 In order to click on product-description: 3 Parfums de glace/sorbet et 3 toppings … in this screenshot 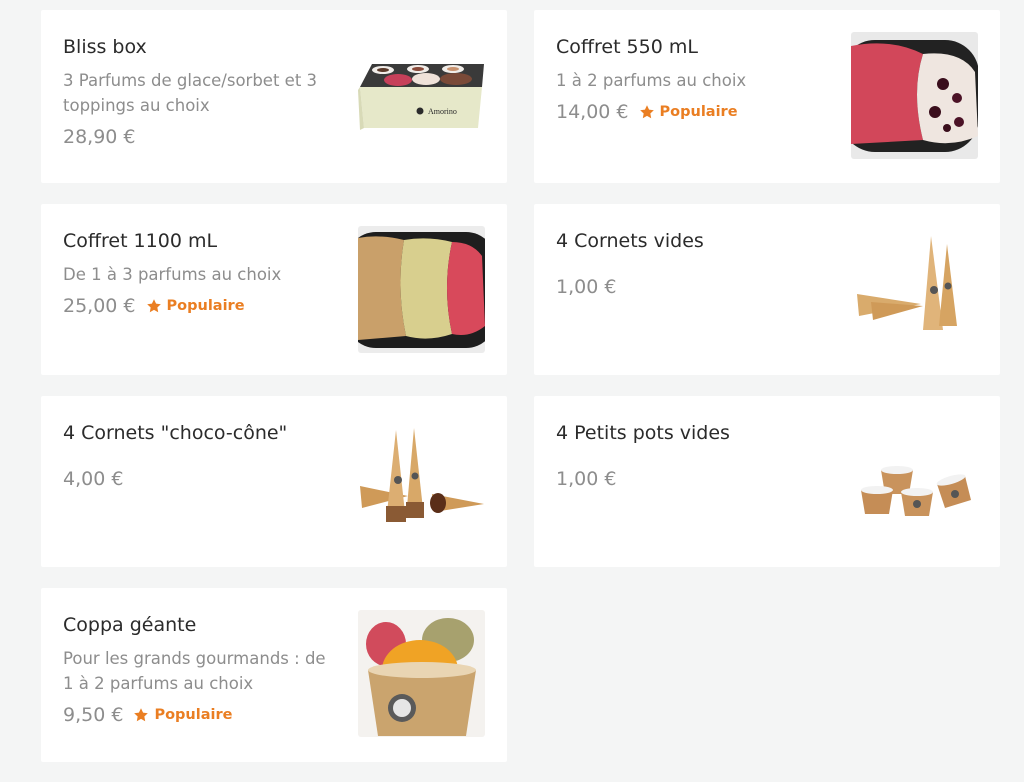, I will do `click(190, 93)`.